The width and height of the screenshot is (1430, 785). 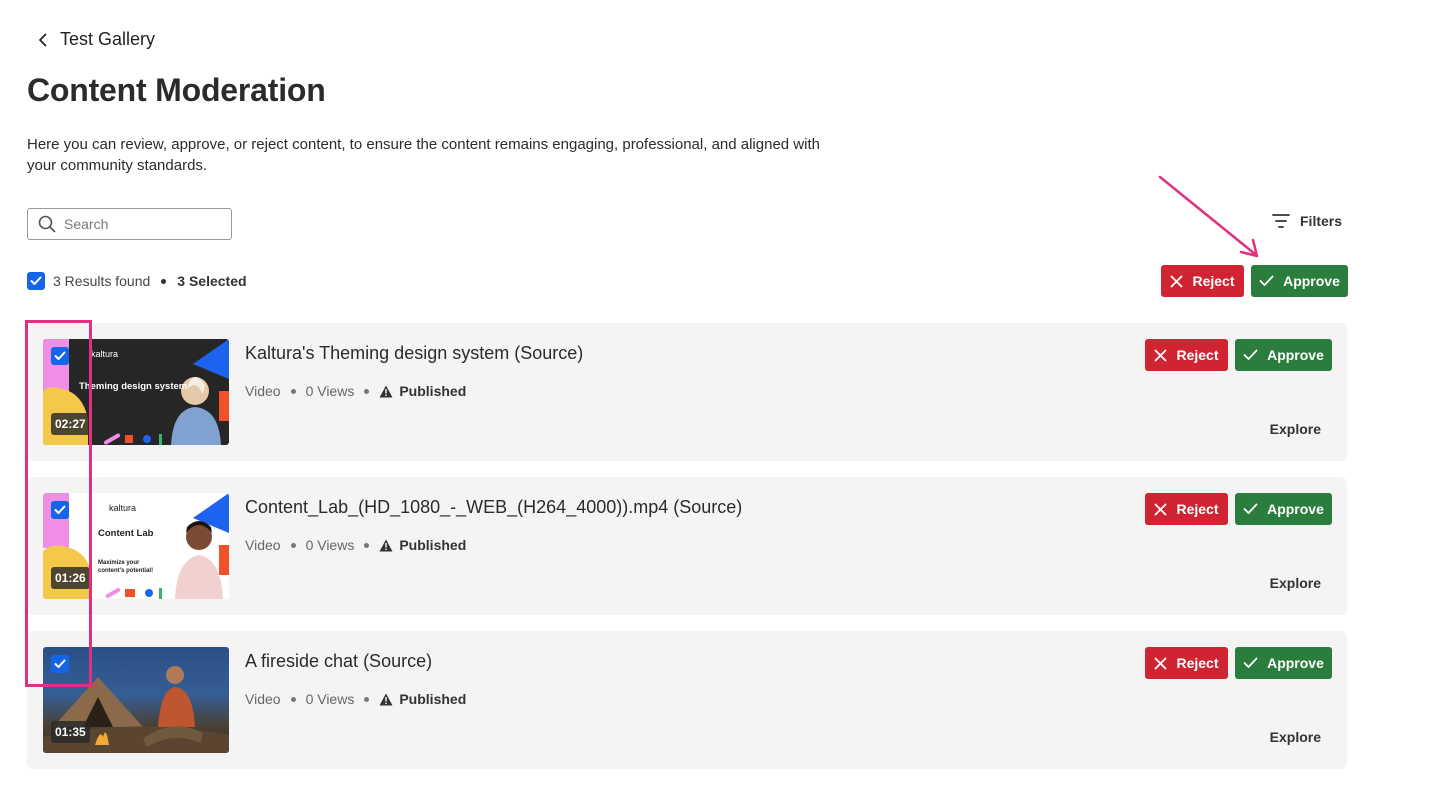 What do you see at coordinates (70, 424) in the screenshot?
I see `duration-badge: 02:27` at bounding box center [70, 424].